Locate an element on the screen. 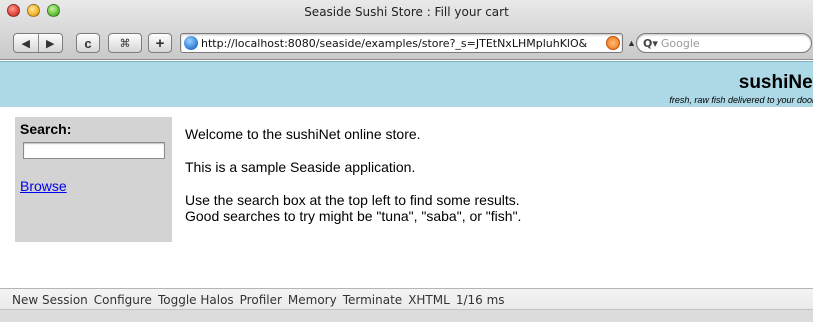 The image size is (813, 322). browse-link: Browse is located at coordinates (43, 186).